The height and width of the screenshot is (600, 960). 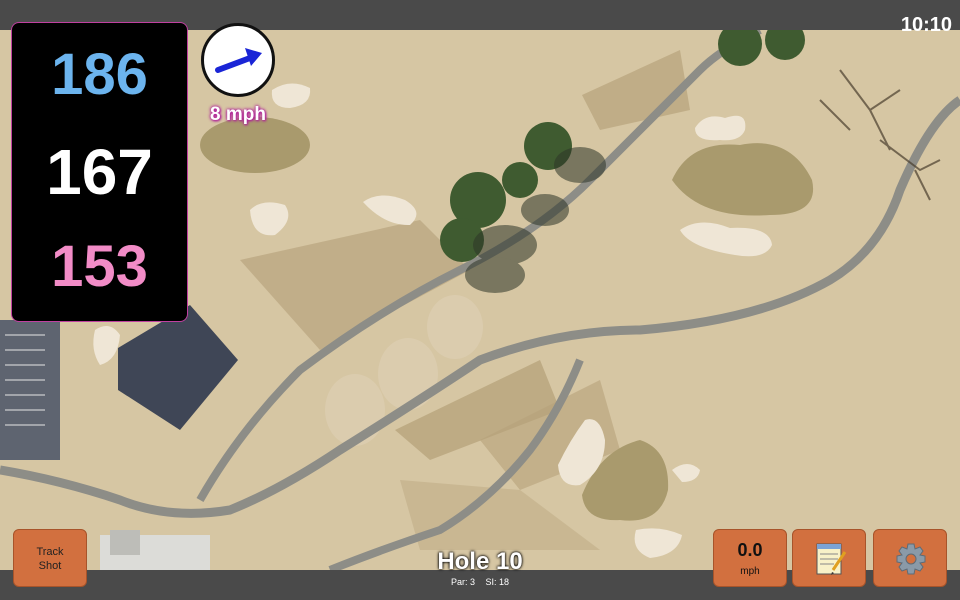 I want to click on wind-arrow-icon, so click(x=238, y=60).